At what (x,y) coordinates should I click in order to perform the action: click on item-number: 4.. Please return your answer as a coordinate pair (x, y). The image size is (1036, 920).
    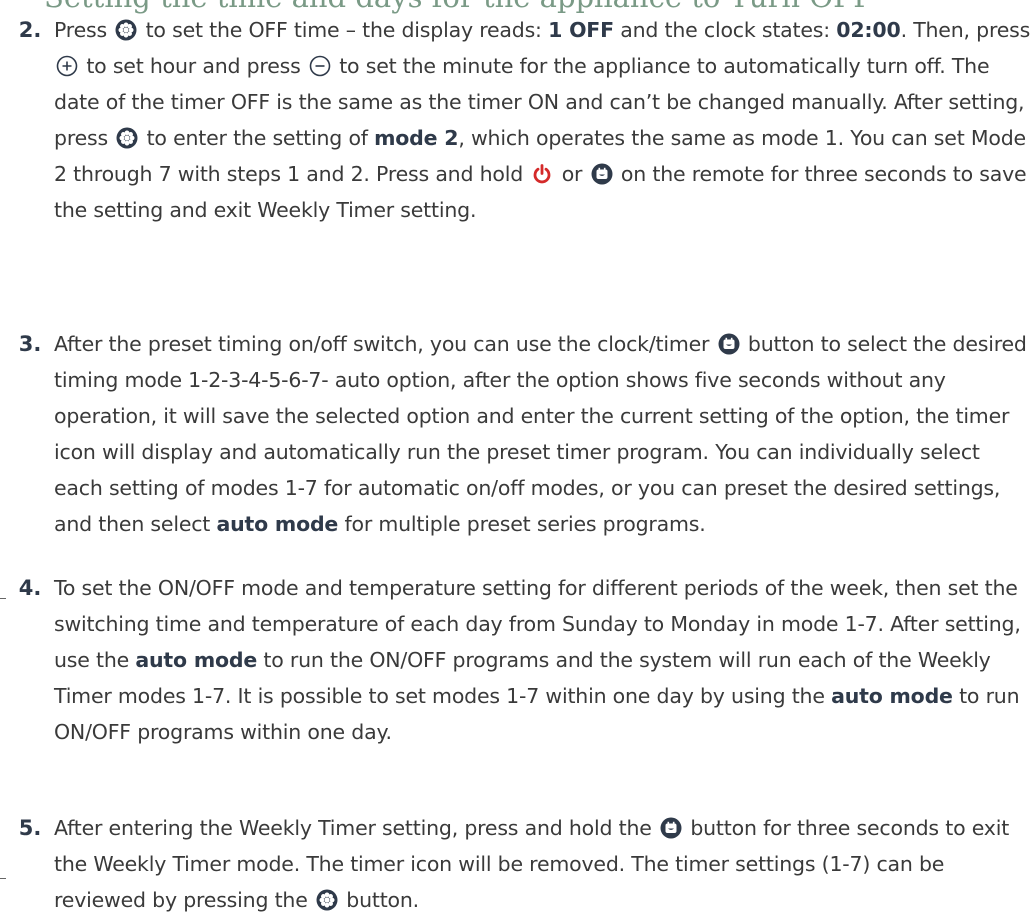
    Looking at the image, I should click on (30, 588).